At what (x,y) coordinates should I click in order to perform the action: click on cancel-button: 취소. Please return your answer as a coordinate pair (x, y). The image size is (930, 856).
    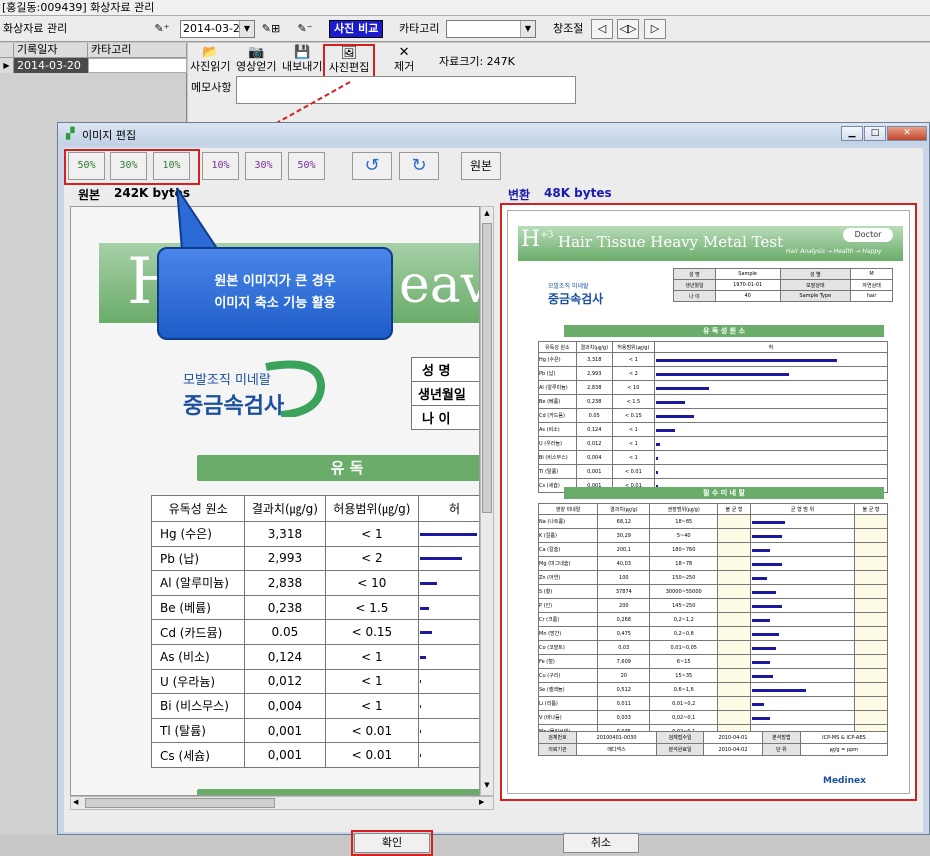
    Looking at the image, I should click on (601, 843).